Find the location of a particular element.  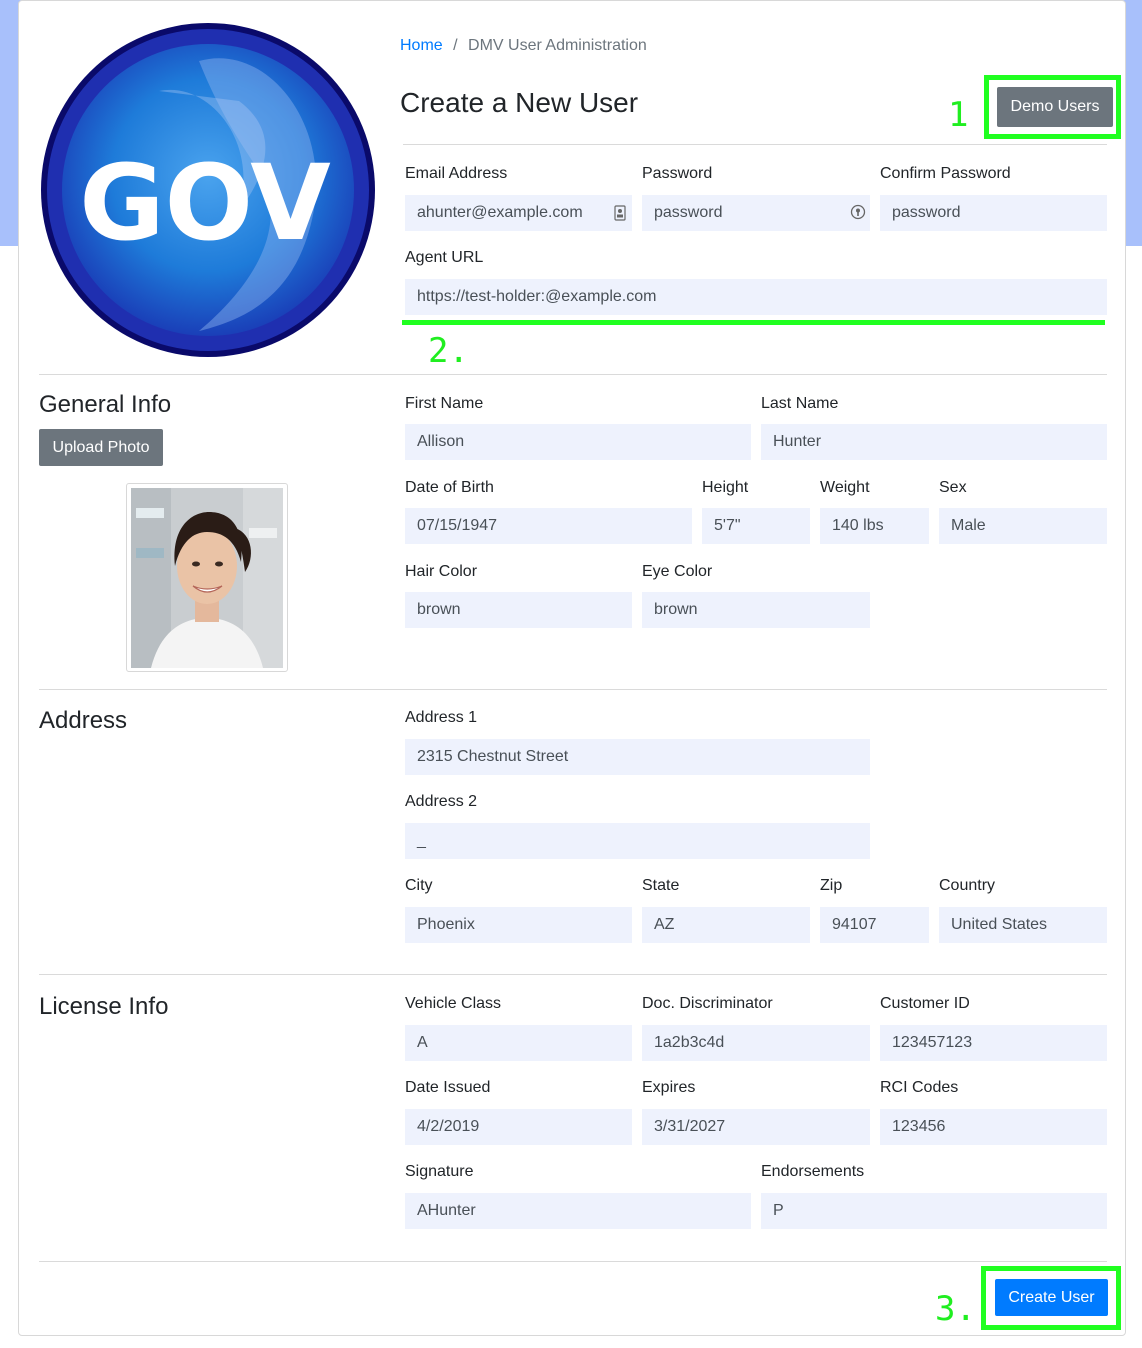

license-info-title: License Info is located at coordinates (104, 1006).